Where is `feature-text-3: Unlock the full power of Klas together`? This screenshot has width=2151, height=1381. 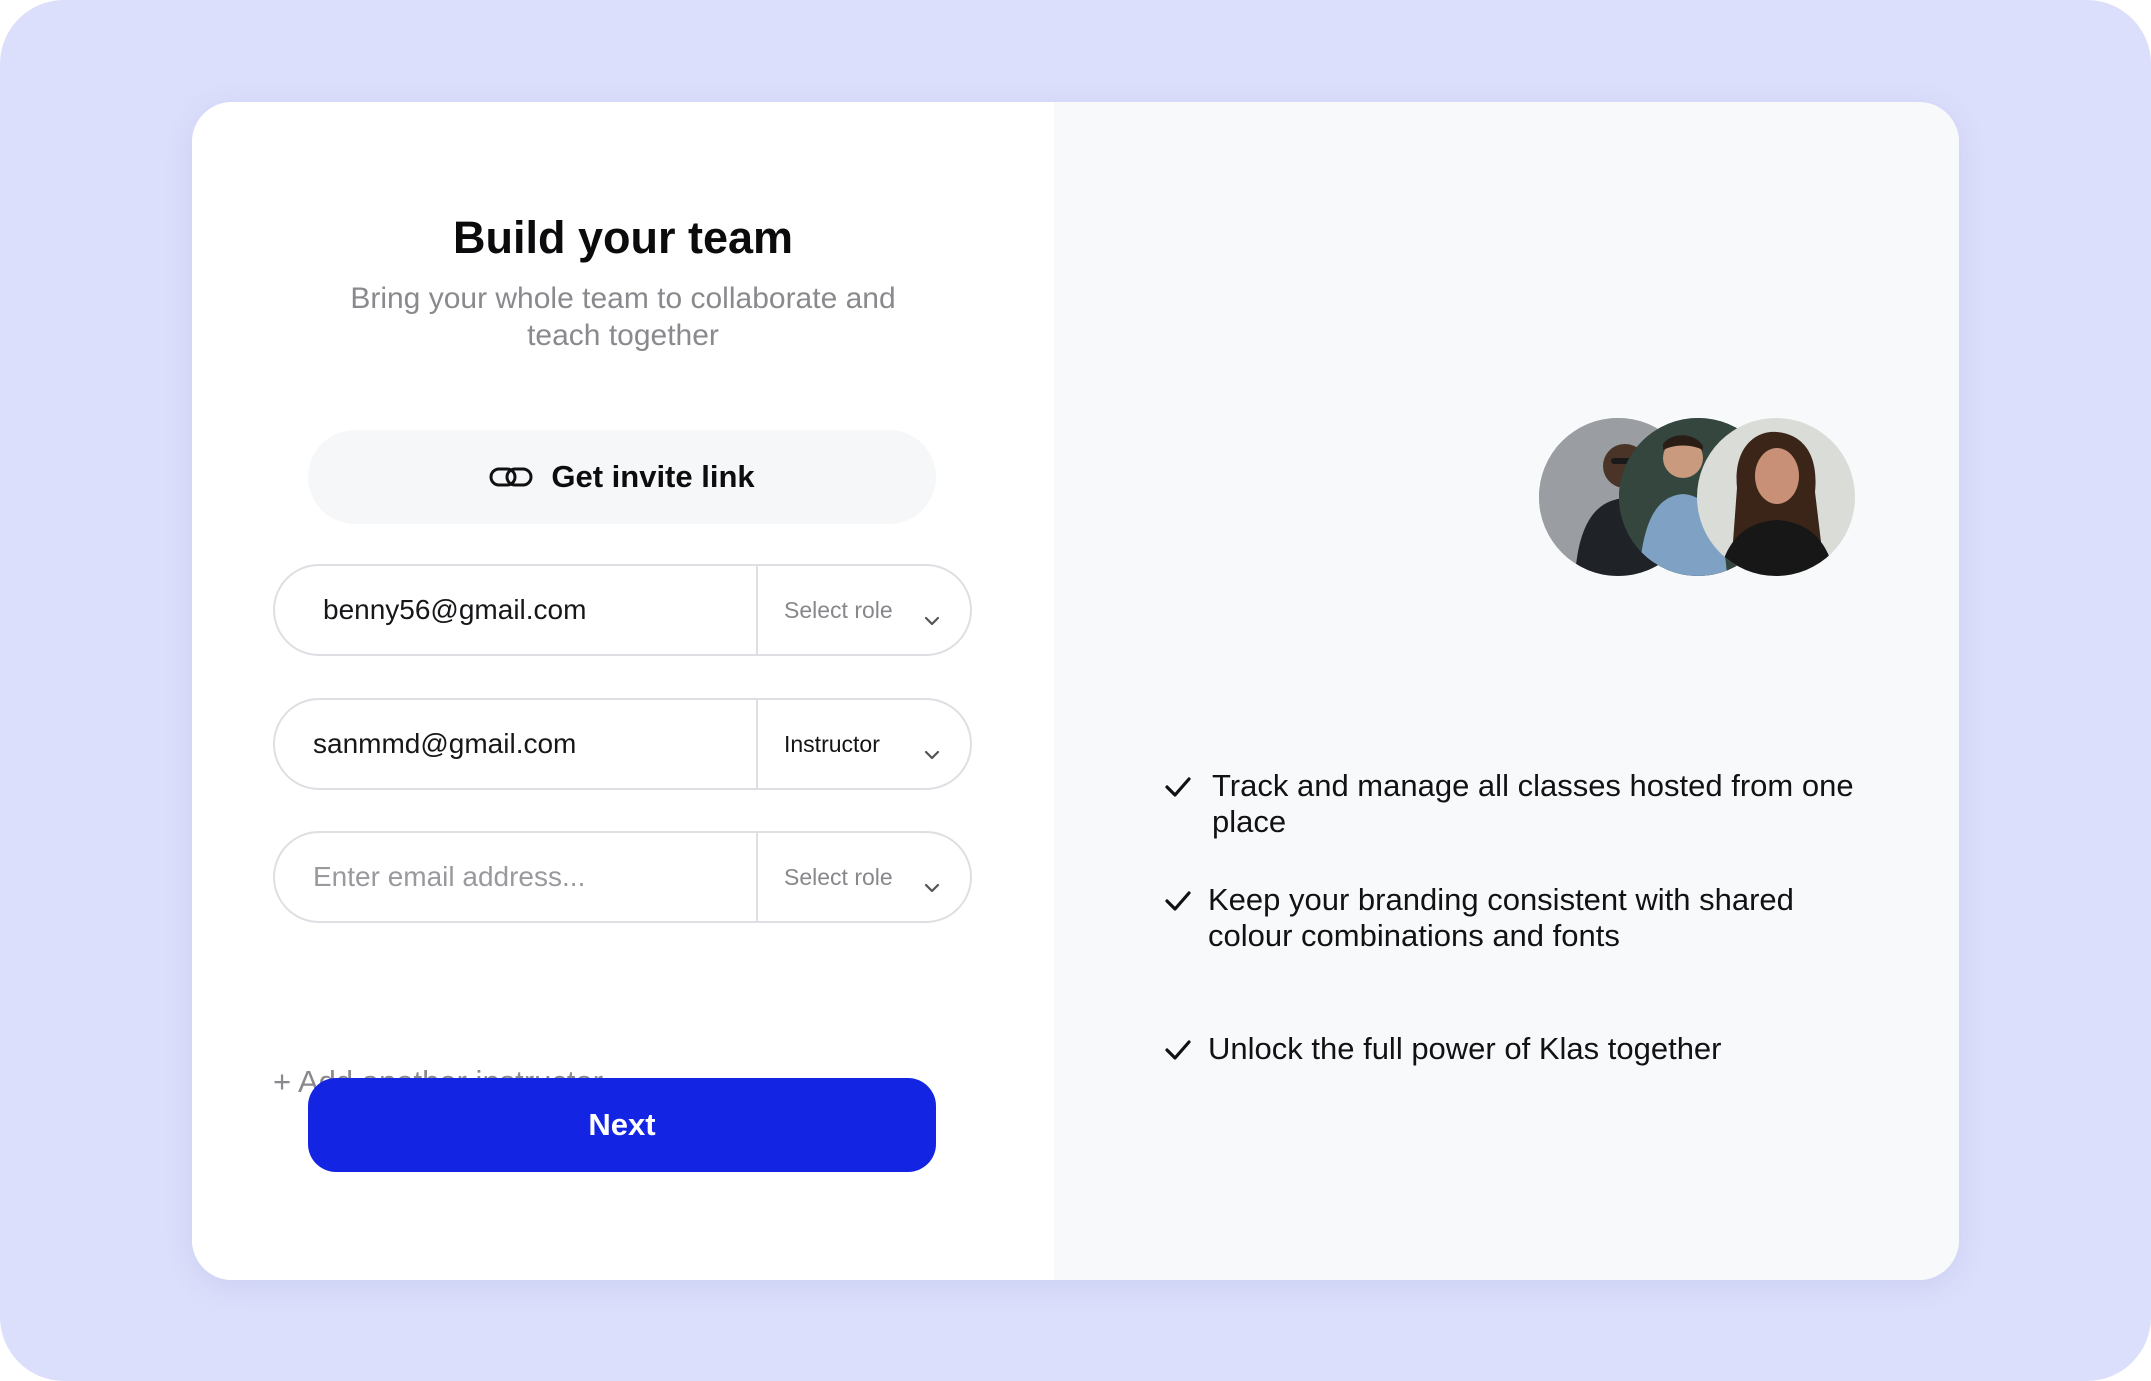
feature-text-3: Unlock the full power of Klas together is located at coordinates (1465, 1048).